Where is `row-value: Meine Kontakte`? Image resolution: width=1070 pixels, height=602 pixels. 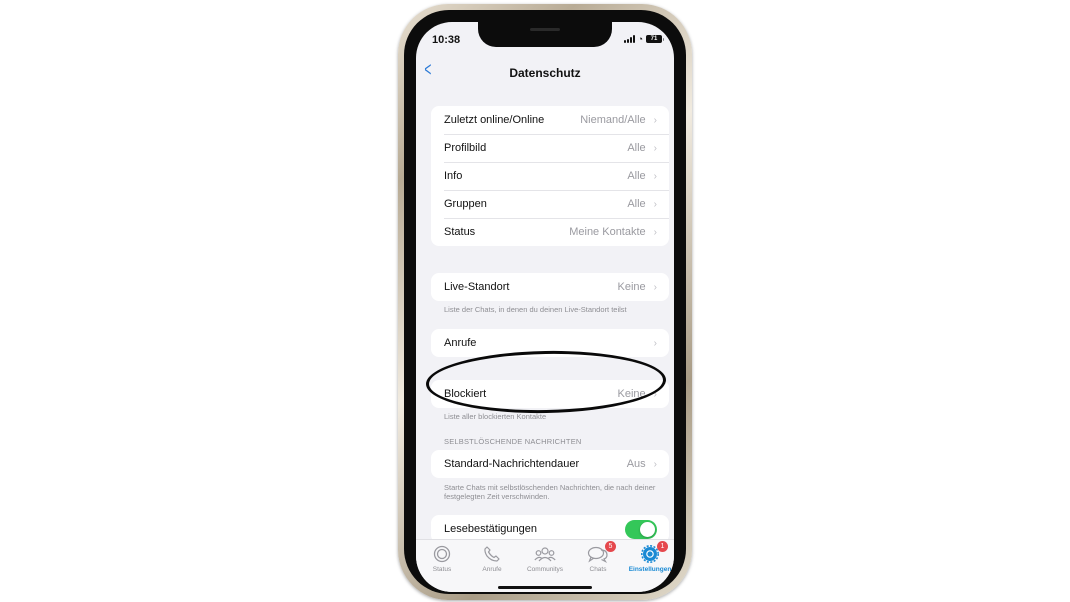
row-value: Meine Kontakte is located at coordinates (607, 232).